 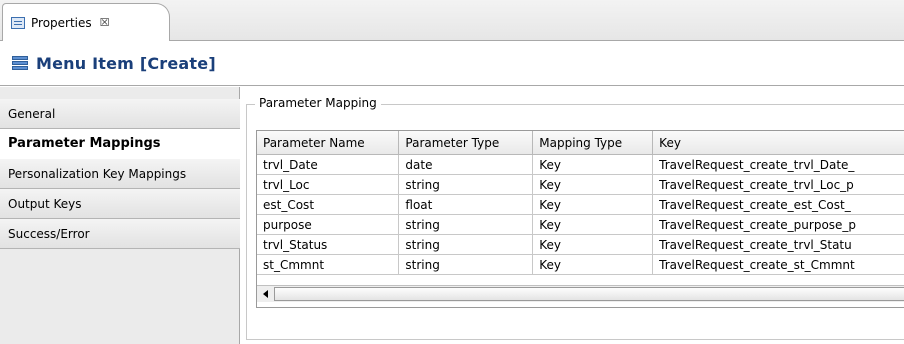 I want to click on table-cell: TravelRequest_create_est_Cost_, so click(x=778, y=204).